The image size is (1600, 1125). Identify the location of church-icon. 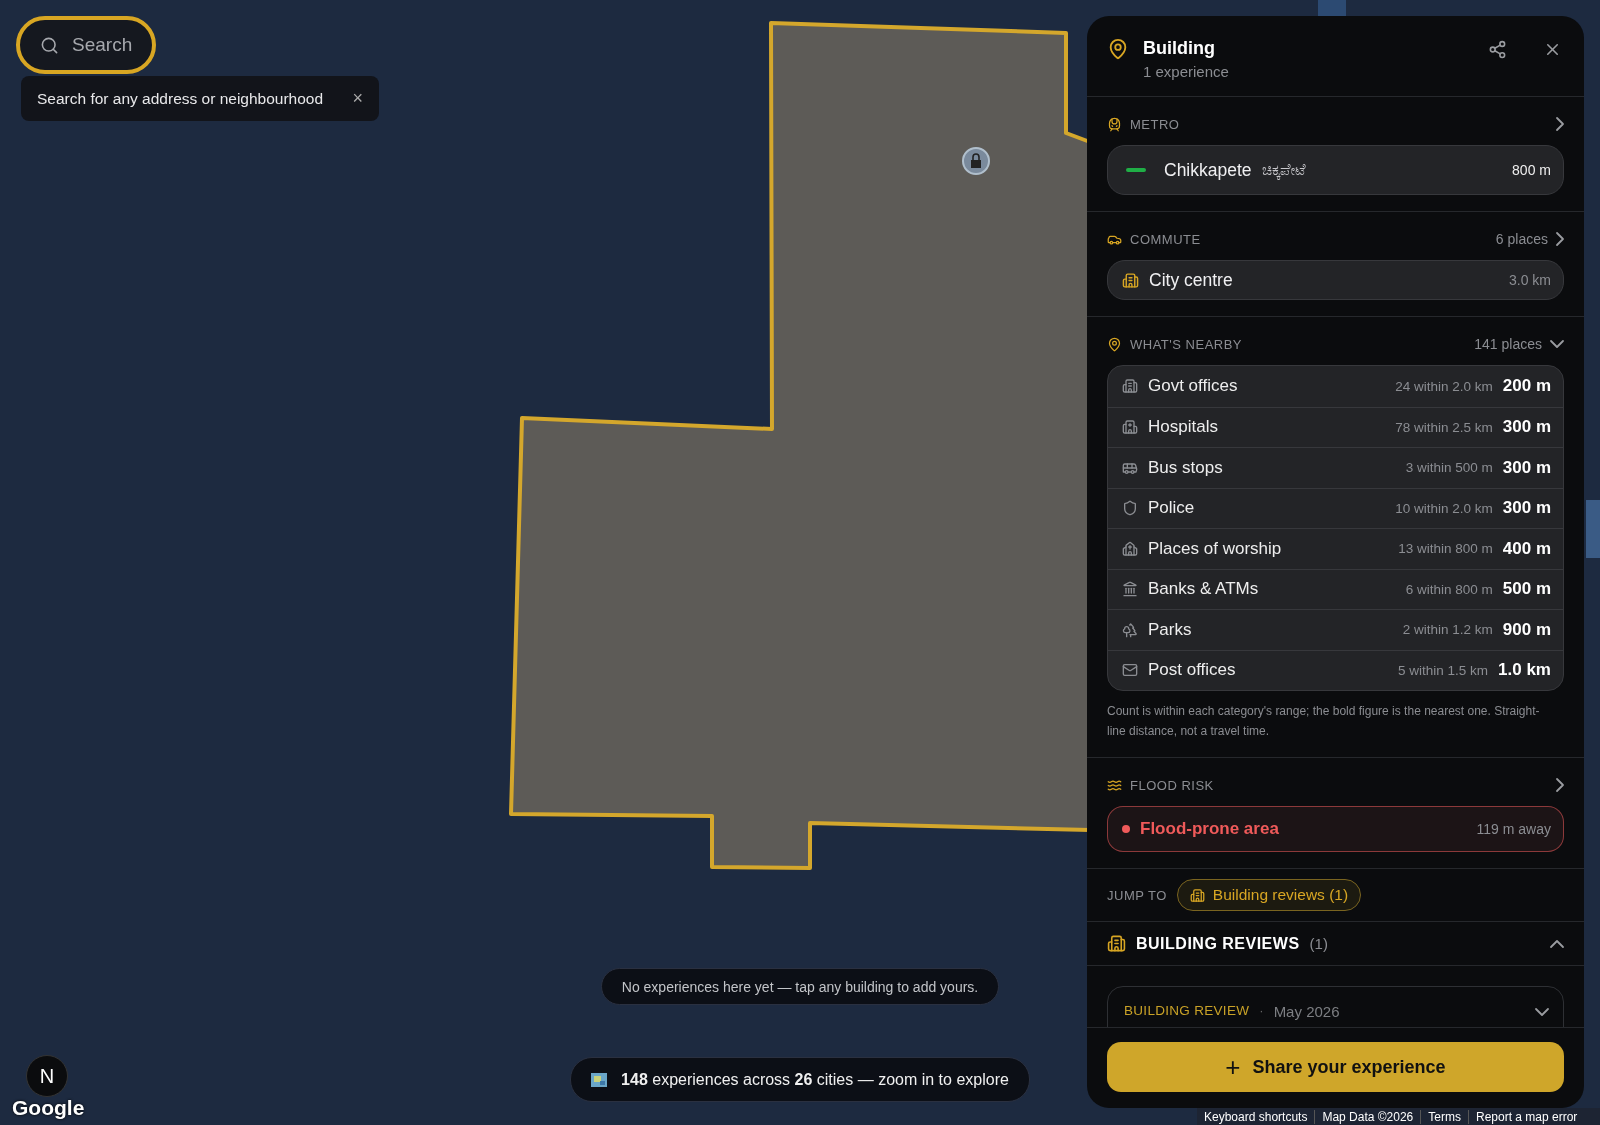
(1130, 548).